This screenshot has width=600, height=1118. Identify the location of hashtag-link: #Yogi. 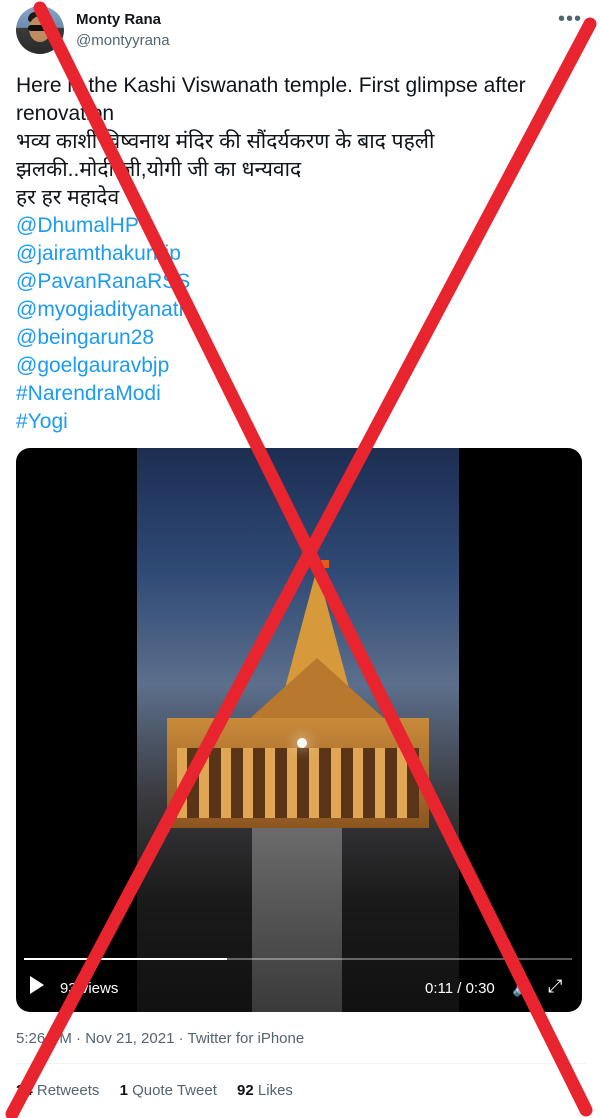
(301, 422).